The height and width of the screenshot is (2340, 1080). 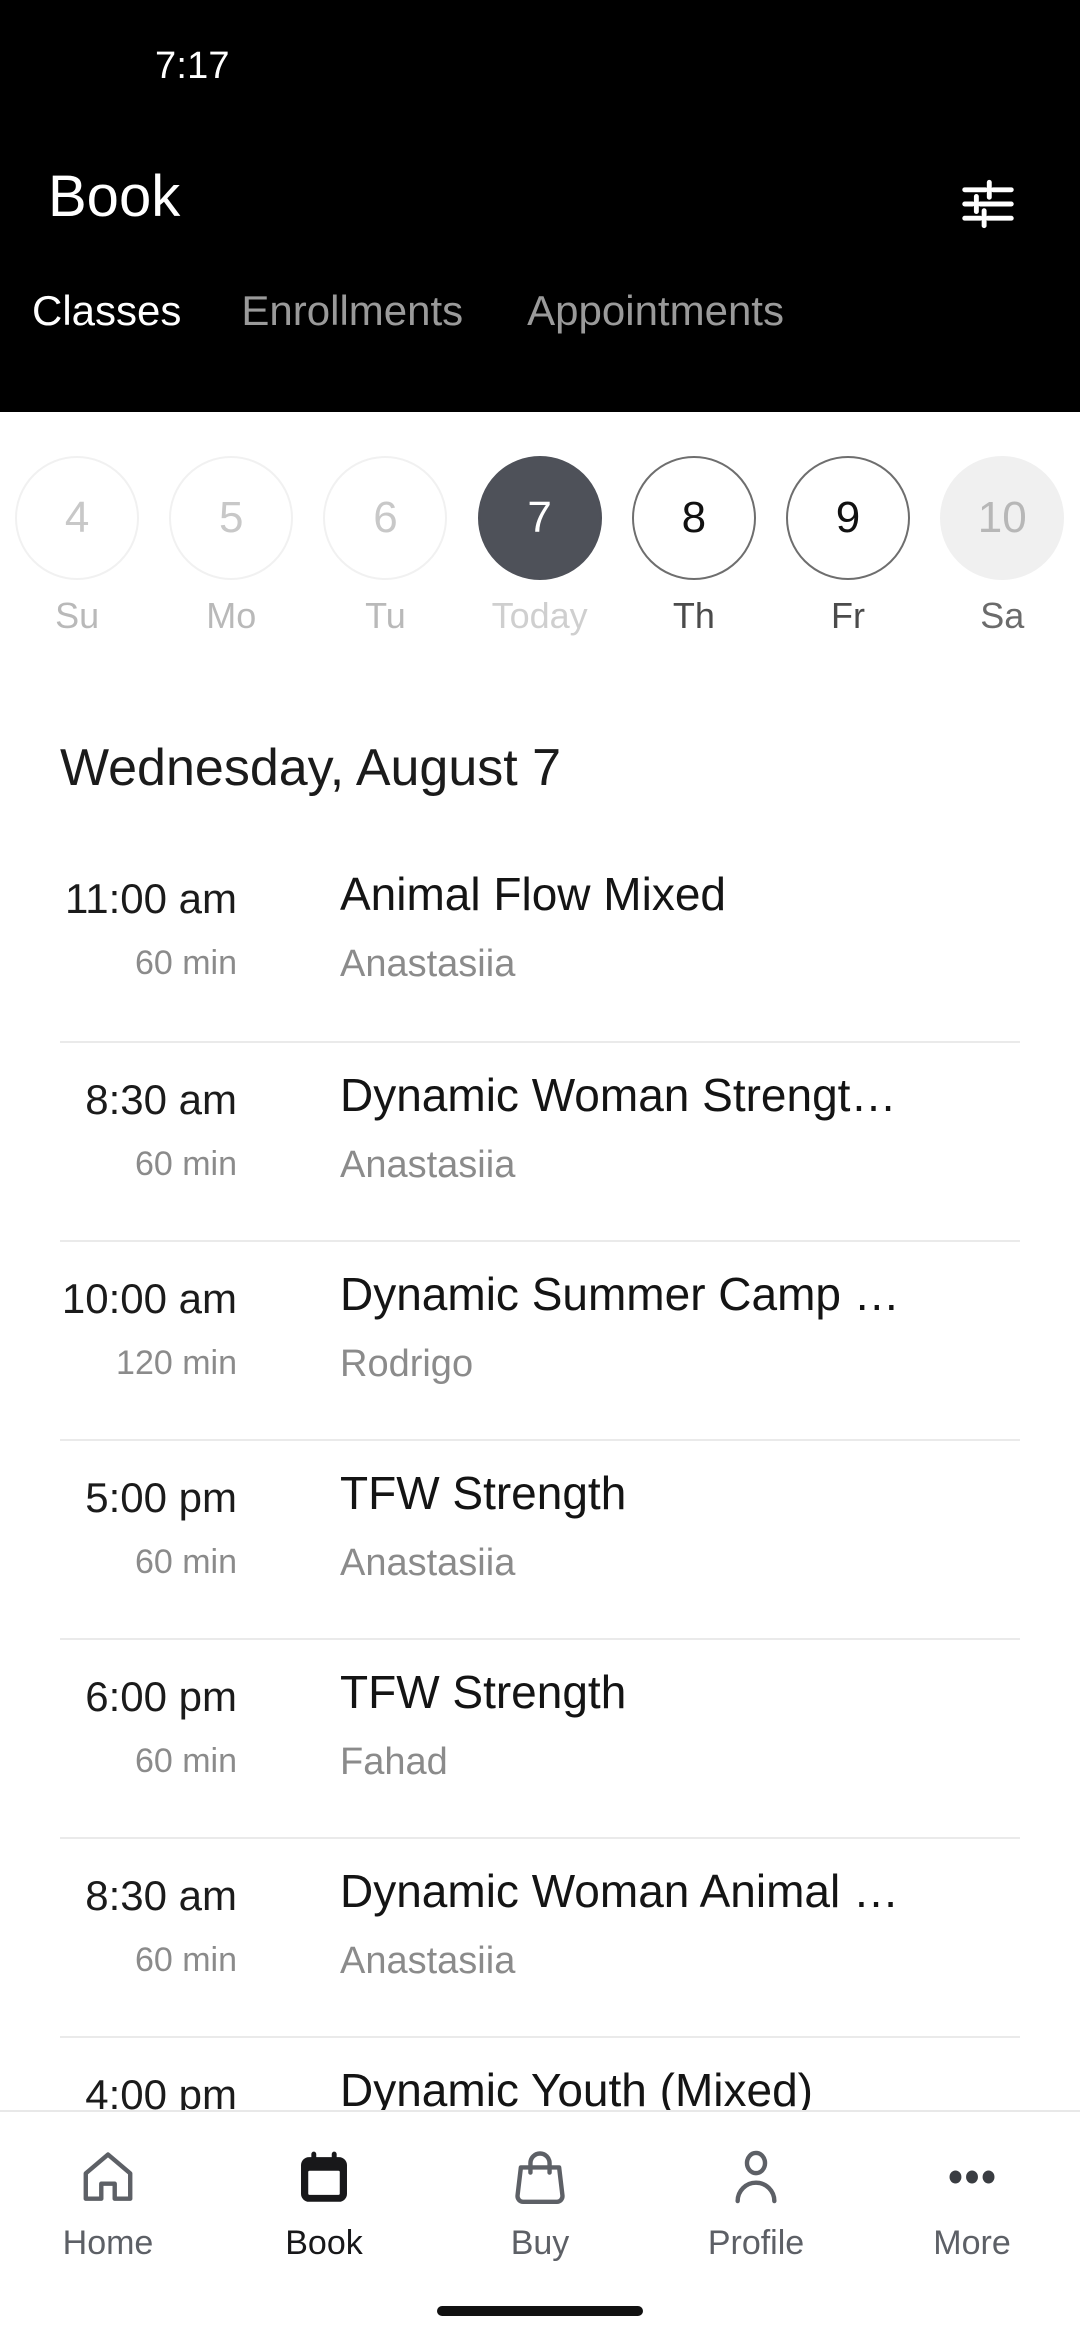 What do you see at coordinates (972, 2200) in the screenshot?
I see `nav-item-more: More` at bounding box center [972, 2200].